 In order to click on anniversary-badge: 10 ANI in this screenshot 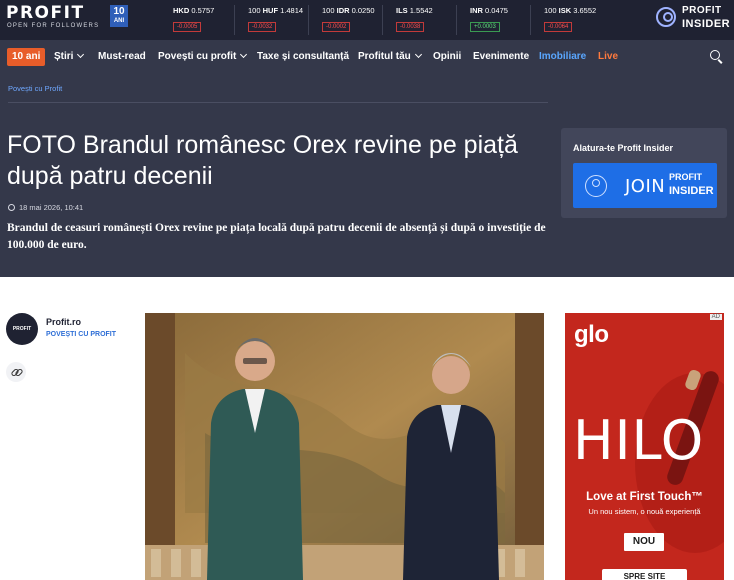, I will do `click(119, 16)`.